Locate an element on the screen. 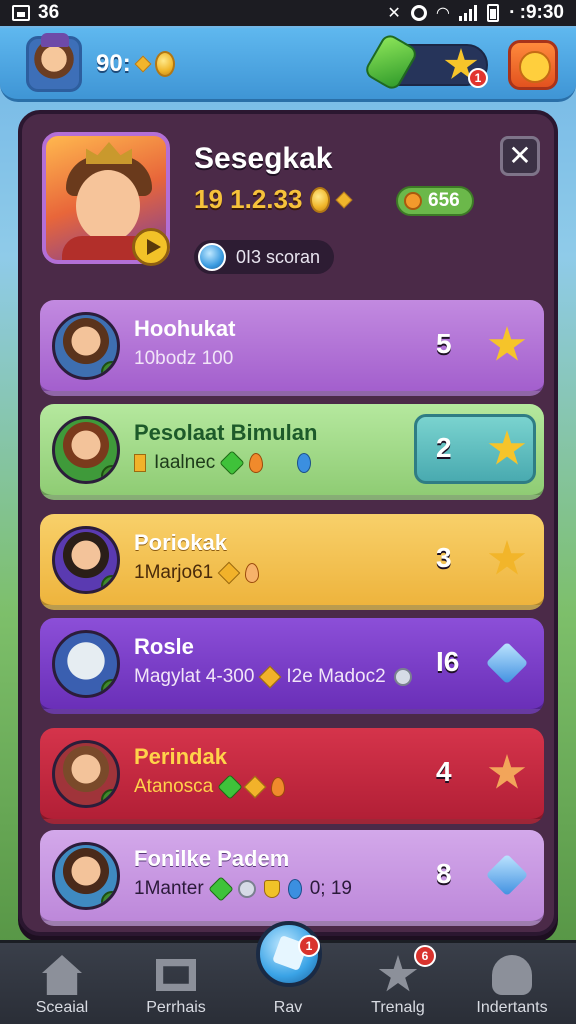 This screenshot has width=576, height=1024. nav-label: Perrhais is located at coordinates (176, 1007).